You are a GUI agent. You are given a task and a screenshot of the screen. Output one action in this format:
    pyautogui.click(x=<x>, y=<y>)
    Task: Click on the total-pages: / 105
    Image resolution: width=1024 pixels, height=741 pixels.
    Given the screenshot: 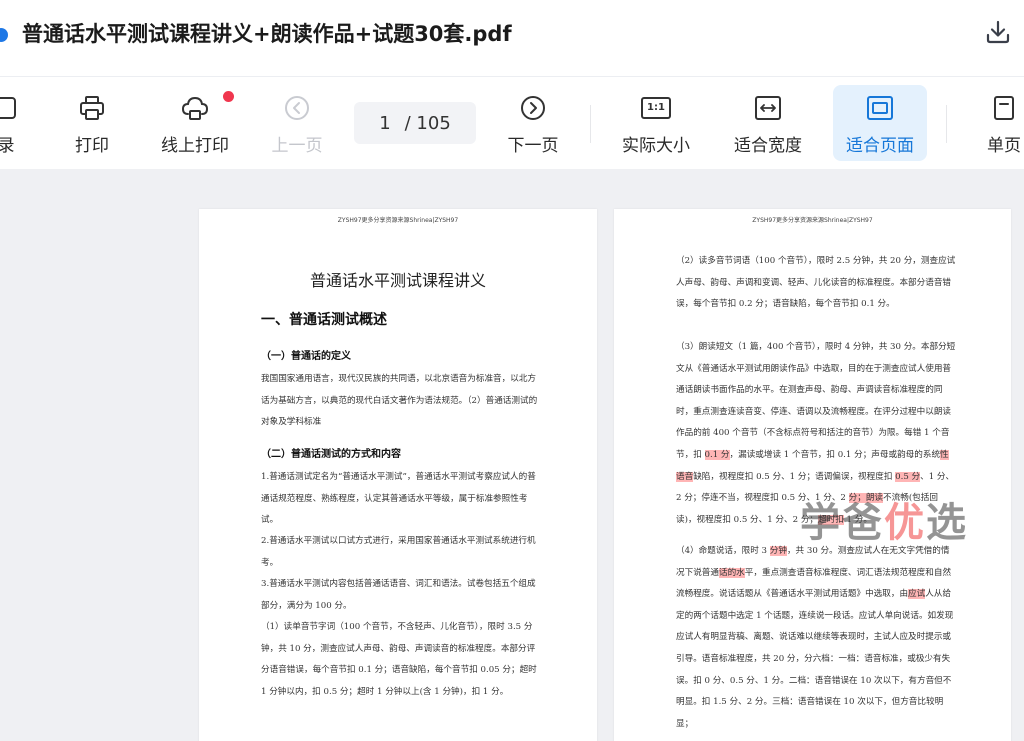 What is the action you would take?
    pyautogui.click(x=427, y=123)
    